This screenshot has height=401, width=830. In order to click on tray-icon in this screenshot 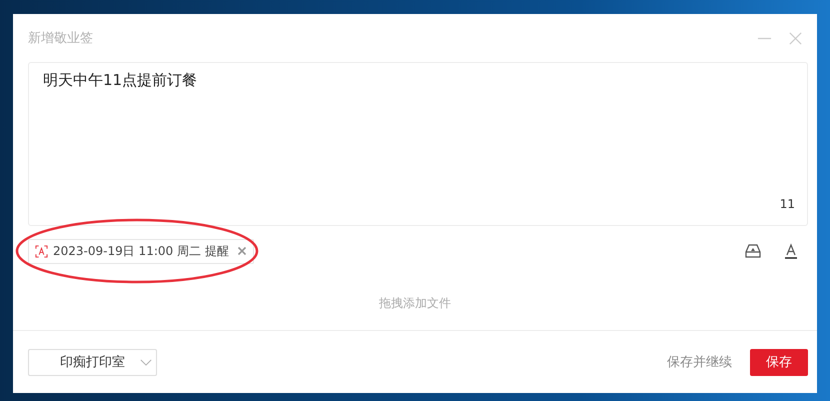, I will do `click(753, 251)`.